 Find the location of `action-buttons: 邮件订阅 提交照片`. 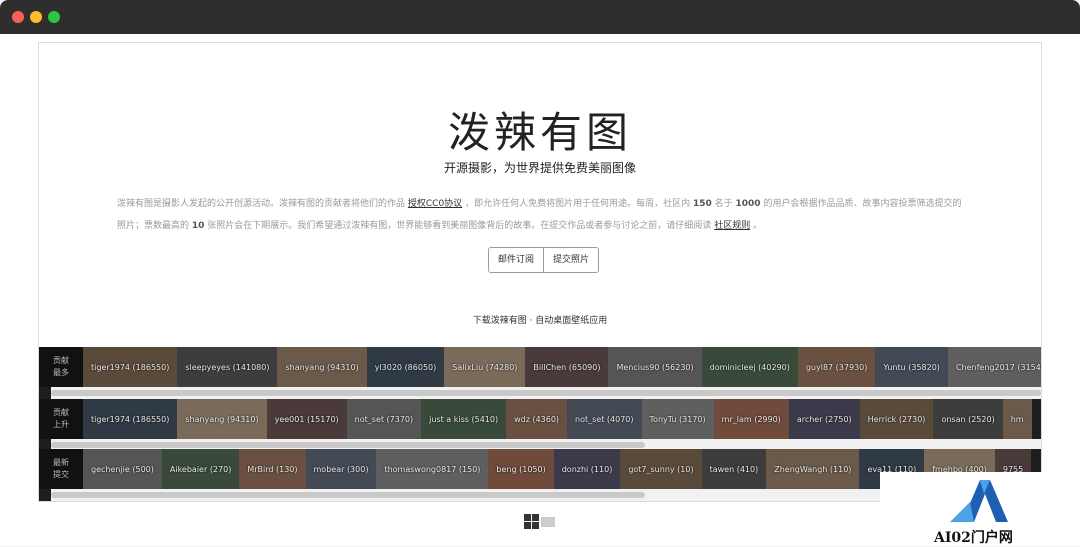

action-buttons: 邮件订阅 提交照片 is located at coordinates (544, 260).